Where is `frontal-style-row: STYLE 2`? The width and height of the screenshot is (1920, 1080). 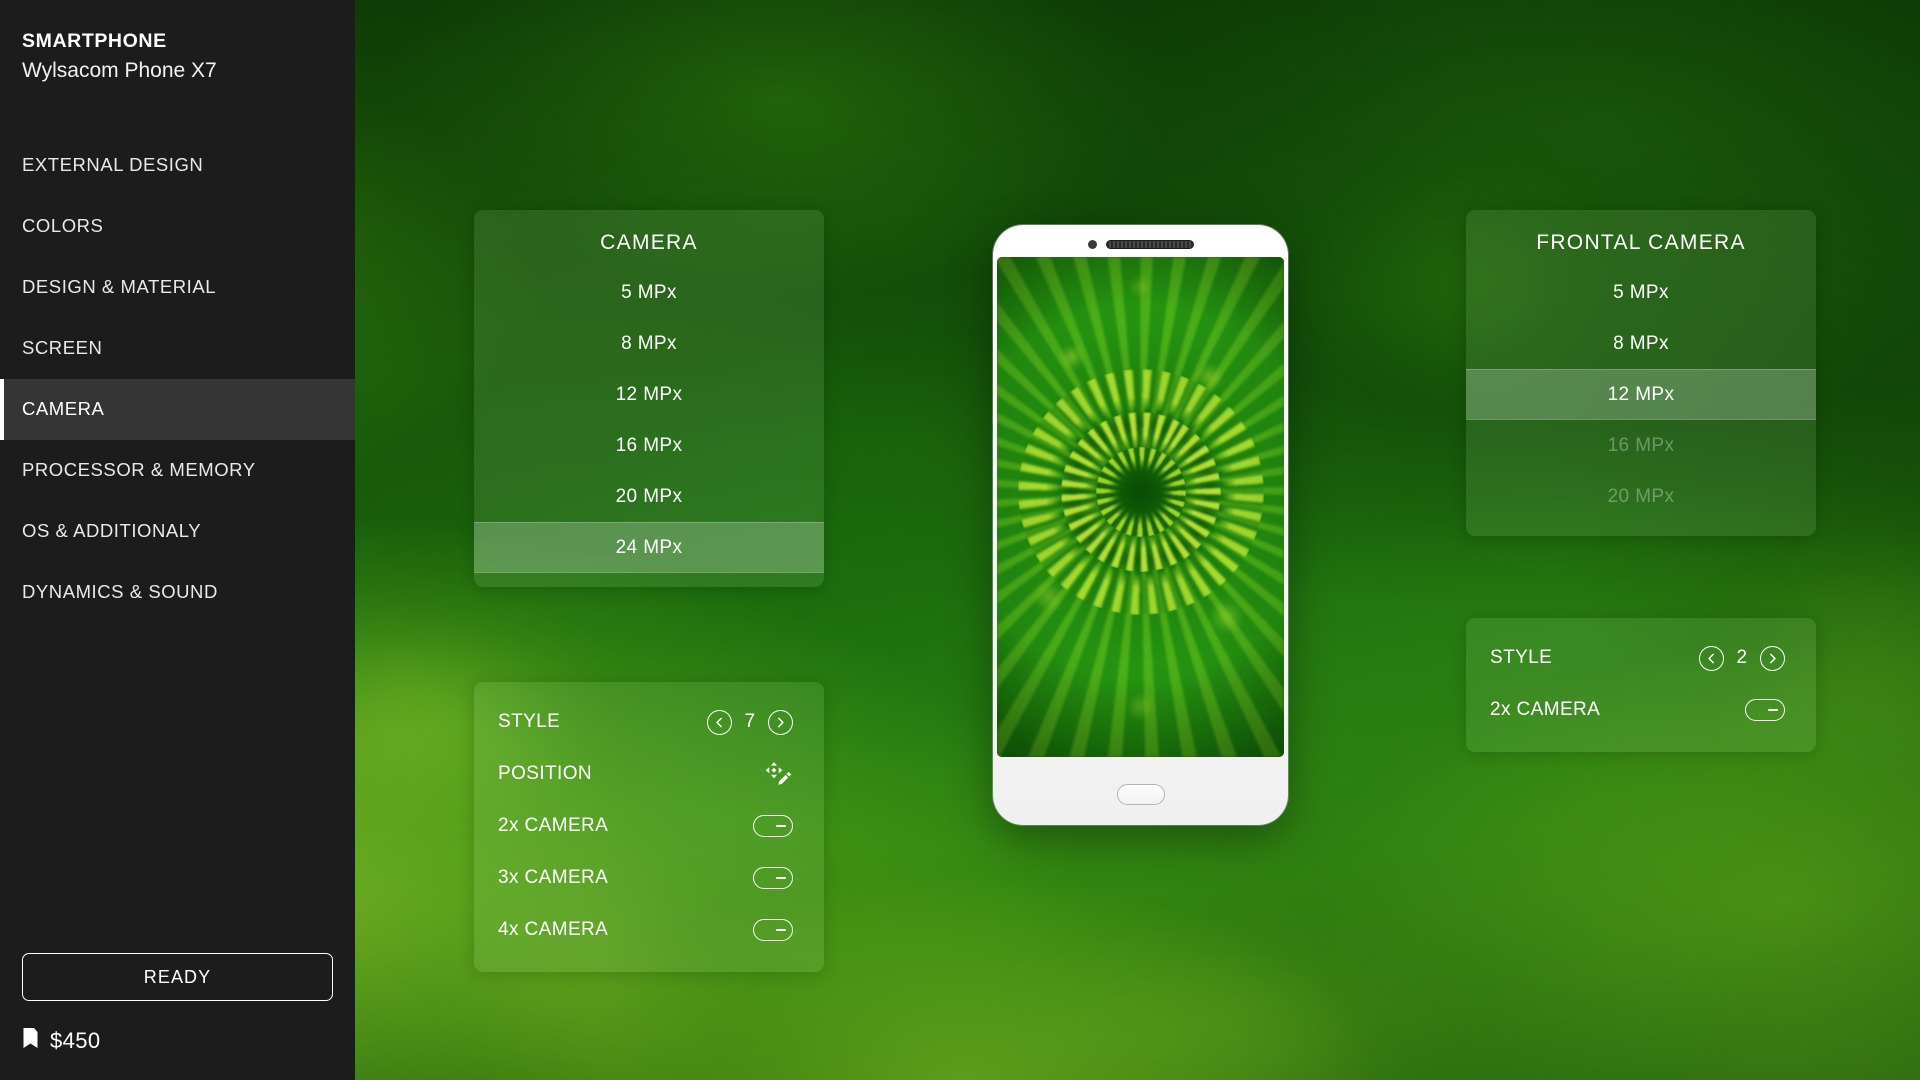 frontal-style-row: STYLE 2 is located at coordinates (1641, 658).